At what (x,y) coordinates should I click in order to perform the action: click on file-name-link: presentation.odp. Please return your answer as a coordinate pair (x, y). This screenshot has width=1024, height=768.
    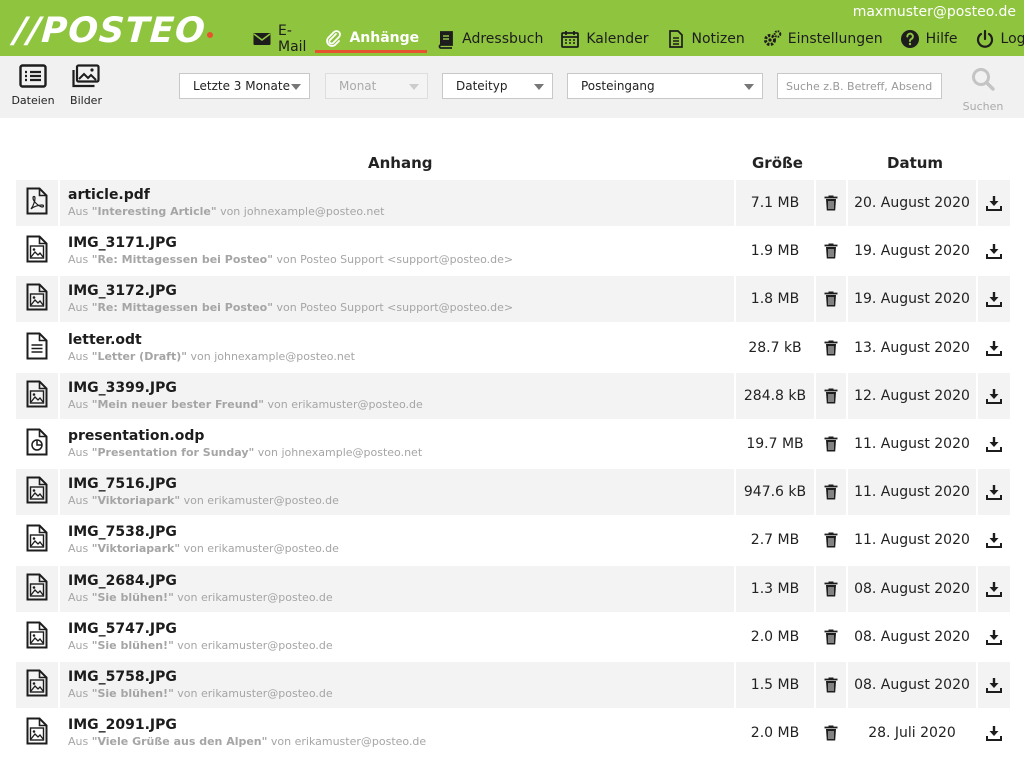
    Looking at the image, I should click on (397, 436).